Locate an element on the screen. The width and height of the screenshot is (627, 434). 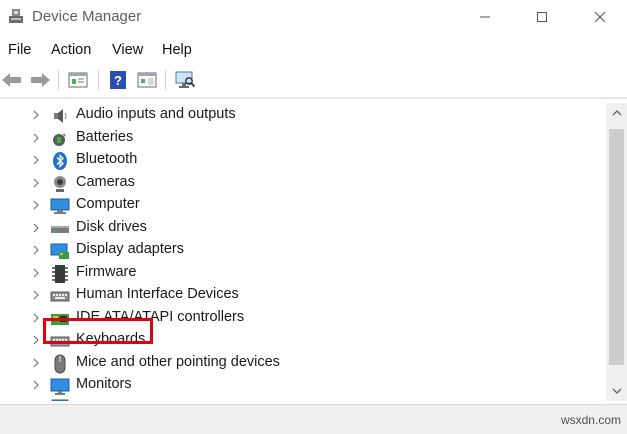
details-pane-icon is located at coordinates (147, 80).